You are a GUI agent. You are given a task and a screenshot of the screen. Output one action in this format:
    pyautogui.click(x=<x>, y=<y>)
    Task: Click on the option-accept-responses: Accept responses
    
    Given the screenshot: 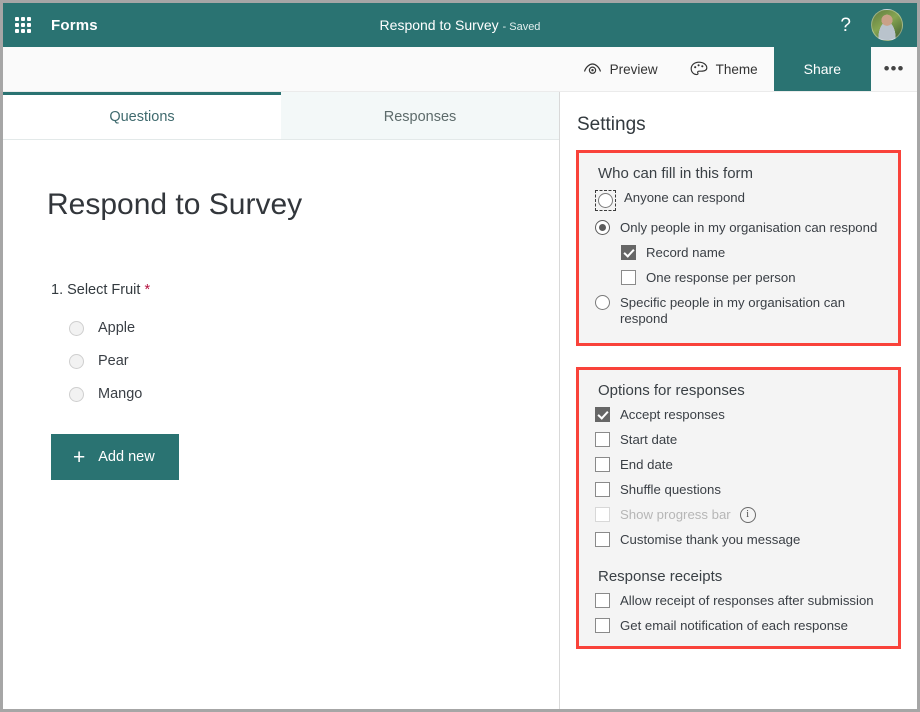 What is the action you would take?
    pyautogui.click(x=738, y=415)
    